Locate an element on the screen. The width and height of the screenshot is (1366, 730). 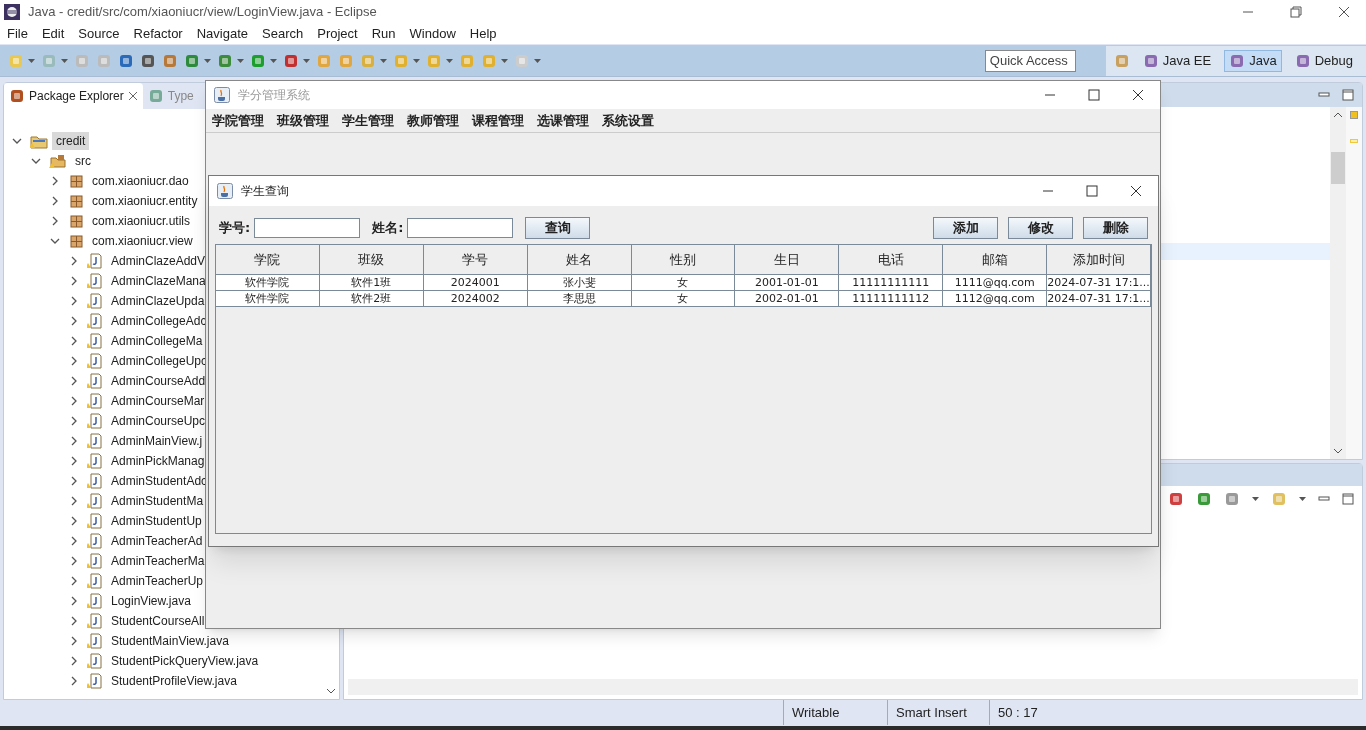
table-cell: 软件1班 is located at coordinates (371, 283).